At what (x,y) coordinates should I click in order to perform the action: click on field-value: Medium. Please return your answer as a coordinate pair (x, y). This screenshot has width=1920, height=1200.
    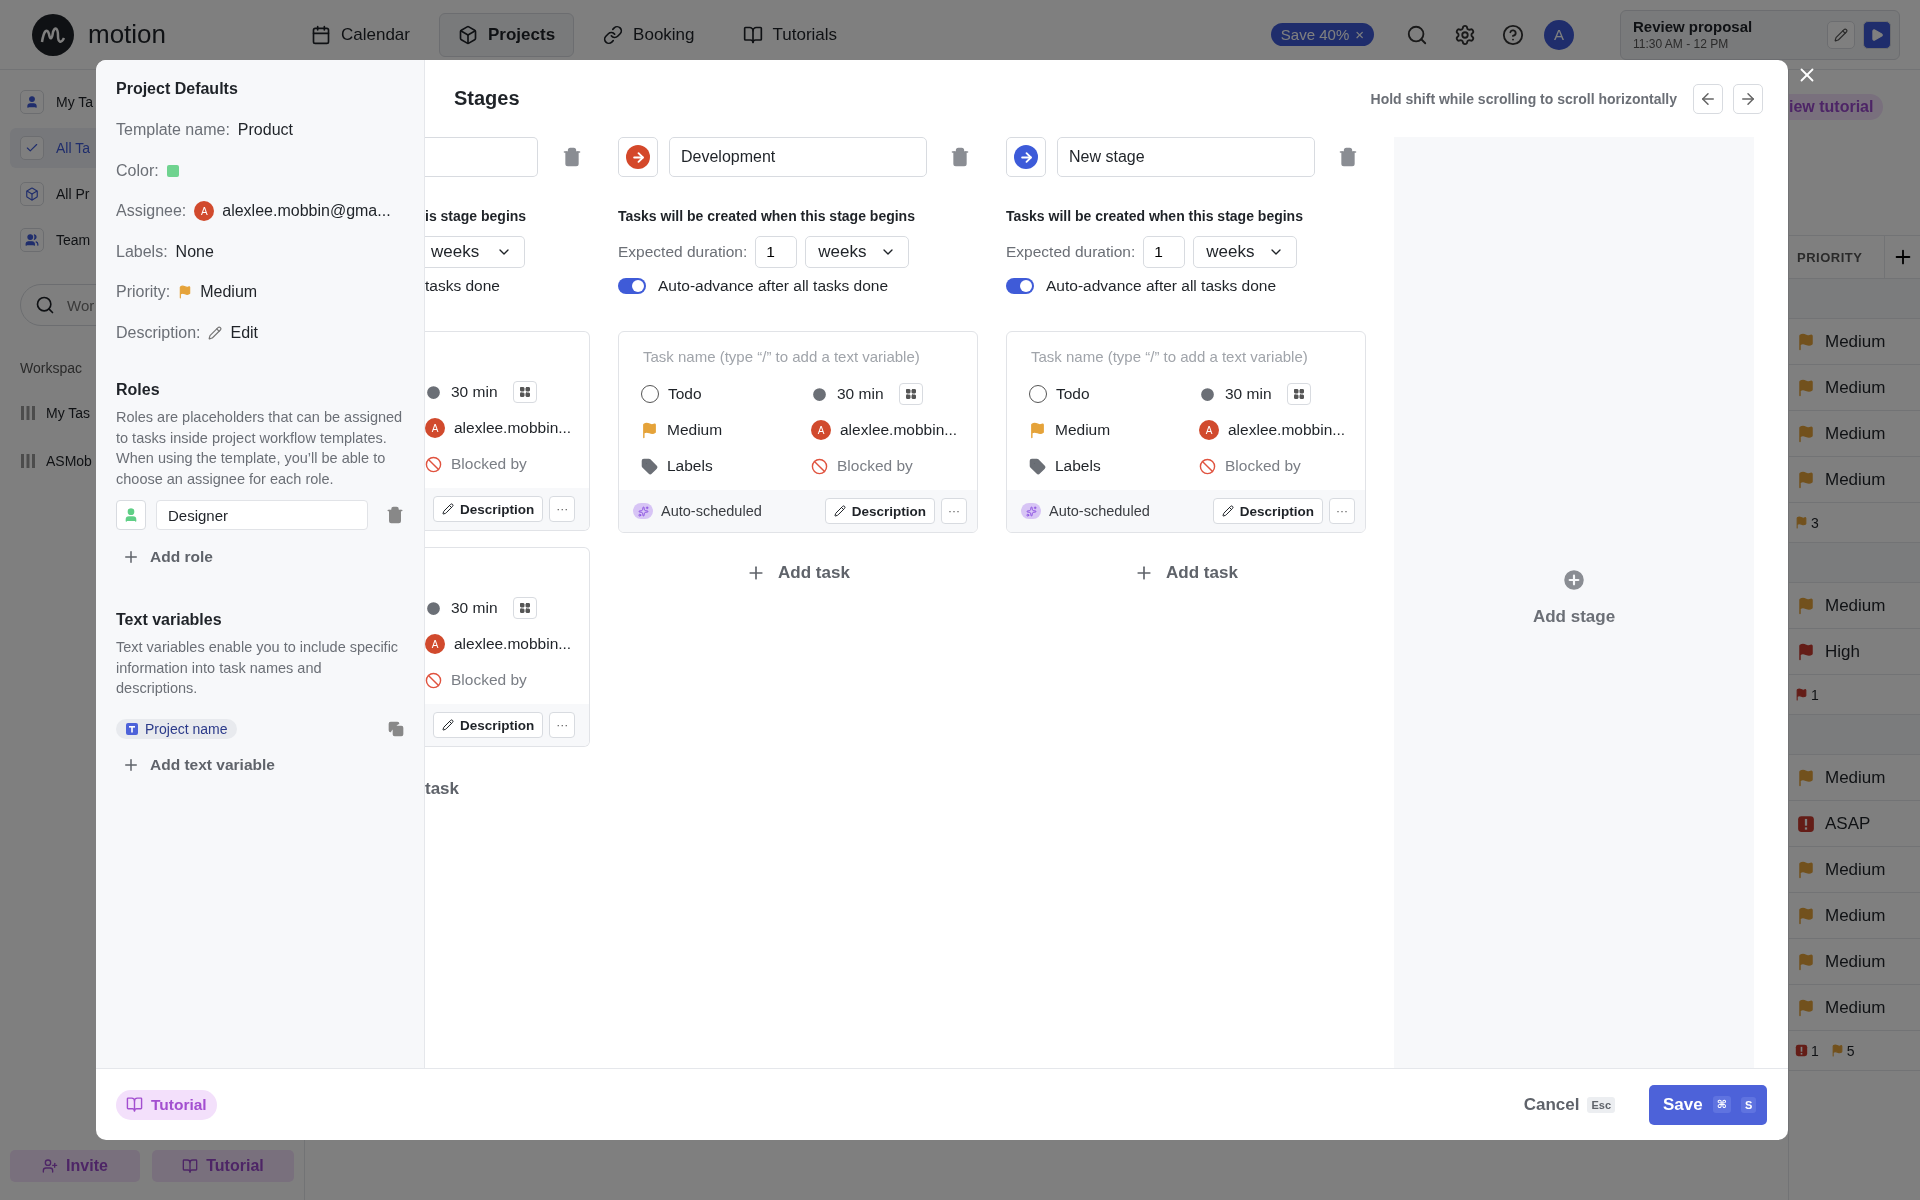
    Looking at the image, I should click on (229, 292).